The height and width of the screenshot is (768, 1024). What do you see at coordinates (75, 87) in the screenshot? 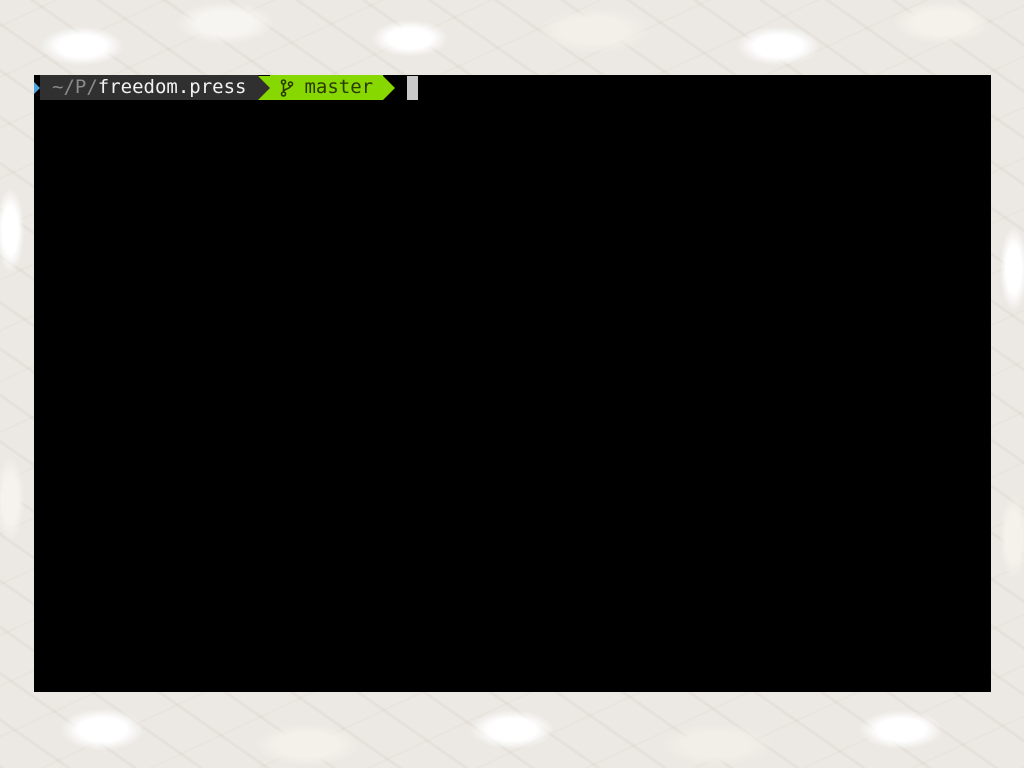
I see `path-prefix: ~/P/` at bounding box center [75, 87].